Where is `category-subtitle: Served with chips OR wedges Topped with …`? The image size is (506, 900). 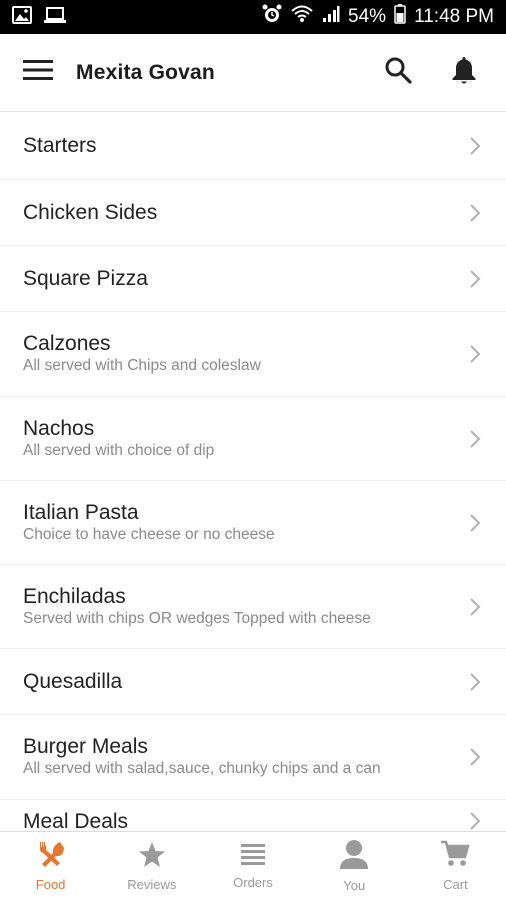
category-subtitle: Served with chips OR wedges Topped with … is located at coordinates (197, 618).